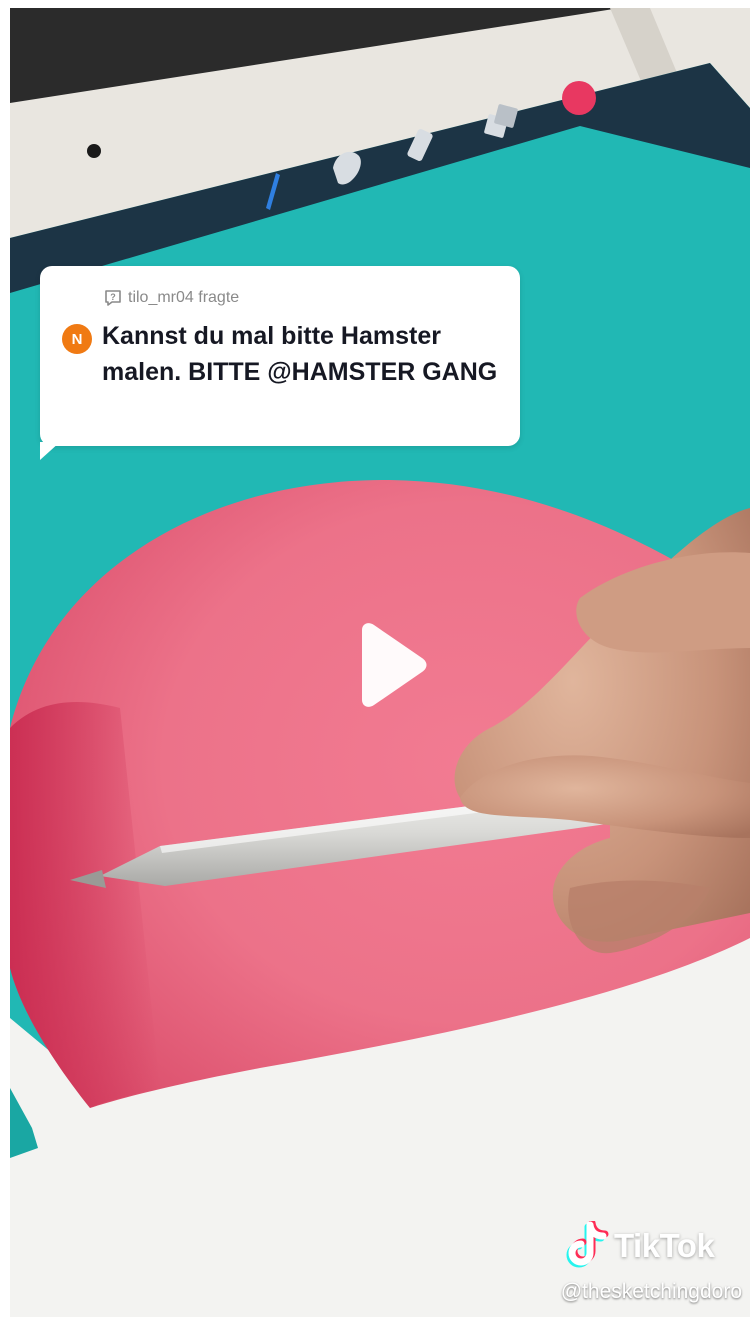 This screenshot has height=1317, width=750. What do you see at coordinates (651, 1292) in the screenshot?
I see `creator-handle: @thesketchingdoro` at bounding box center [651, 1292].